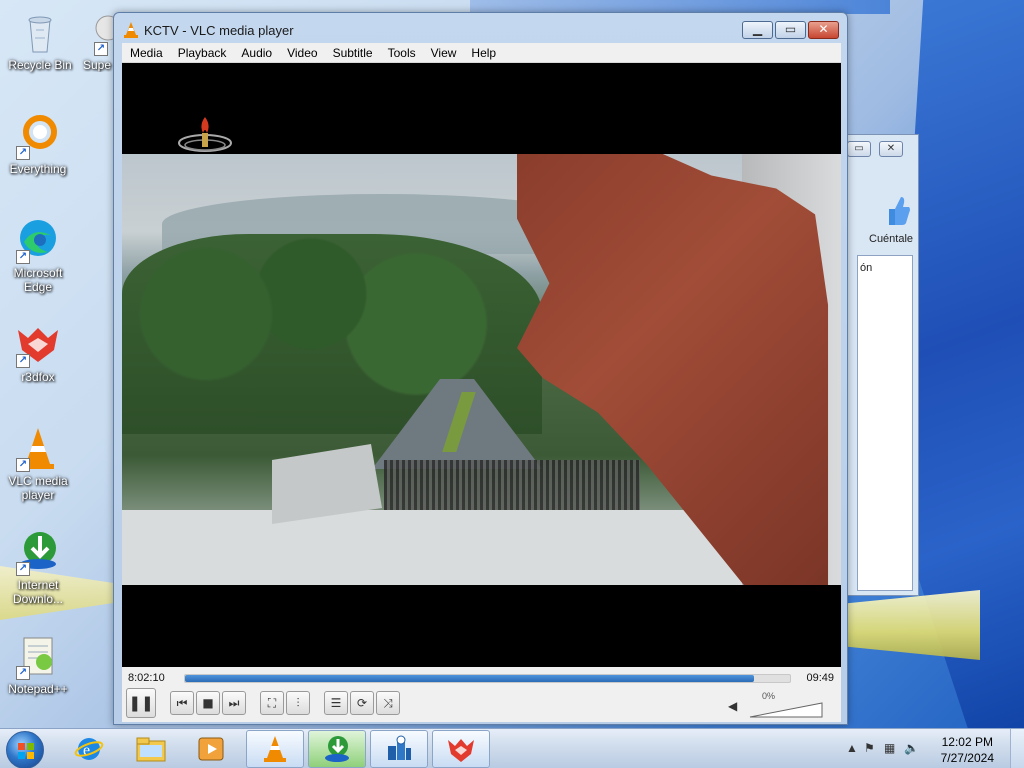 The width and height of the screenshot is (1024, 768). What do you see at coordinates (910, 625) in the screenshot?
I see `wallpaper-shard` at bounding box center [910, 625].